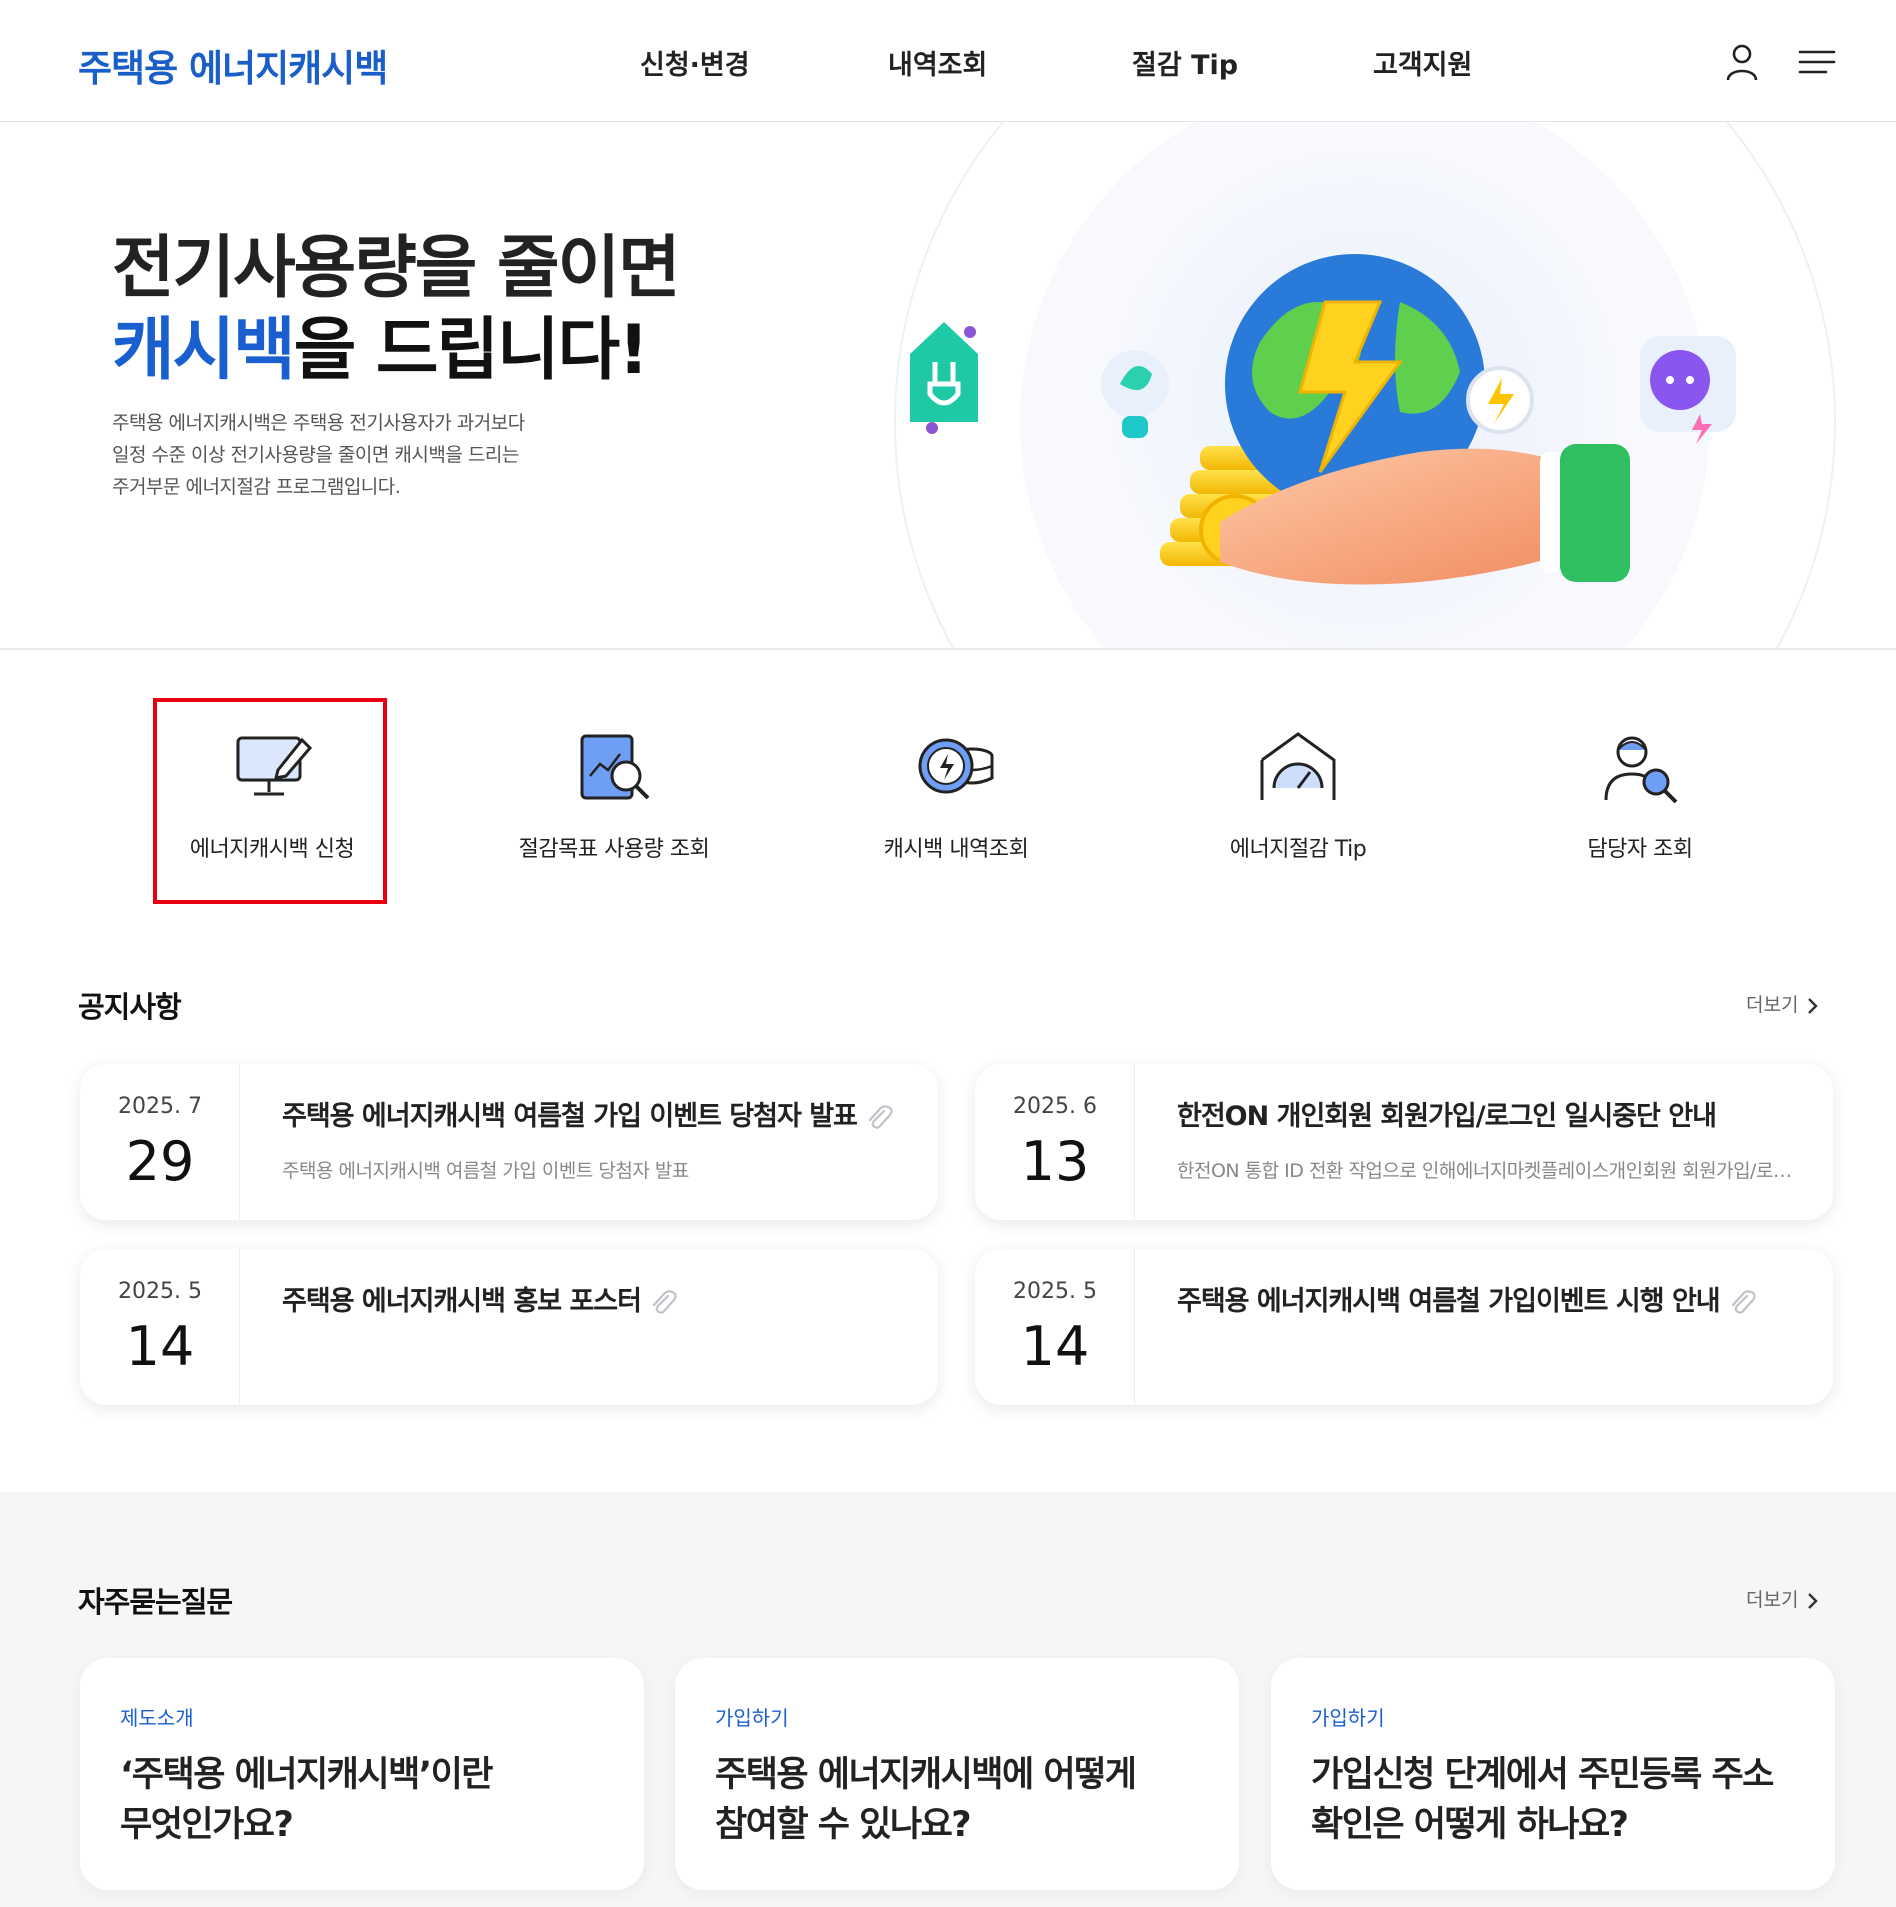 The height and width of the screenshot is (1907, 1896). I want to click on notice-title: 주택용 에너지캐시백 여름철 가입 이벤트 당첨자 발표, so click(588, 1114).